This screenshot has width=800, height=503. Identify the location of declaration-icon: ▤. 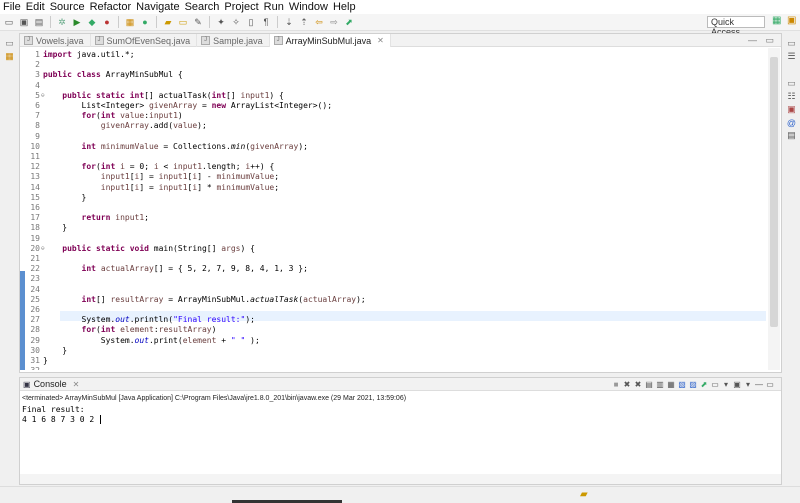
(791, 135).